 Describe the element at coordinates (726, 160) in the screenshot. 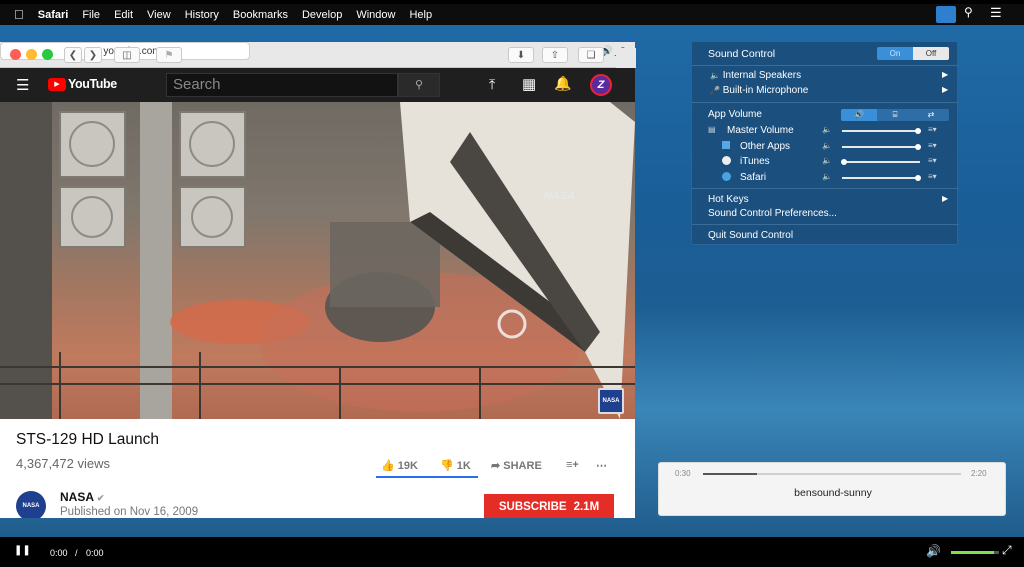

I see `itunes-icon` at that location.